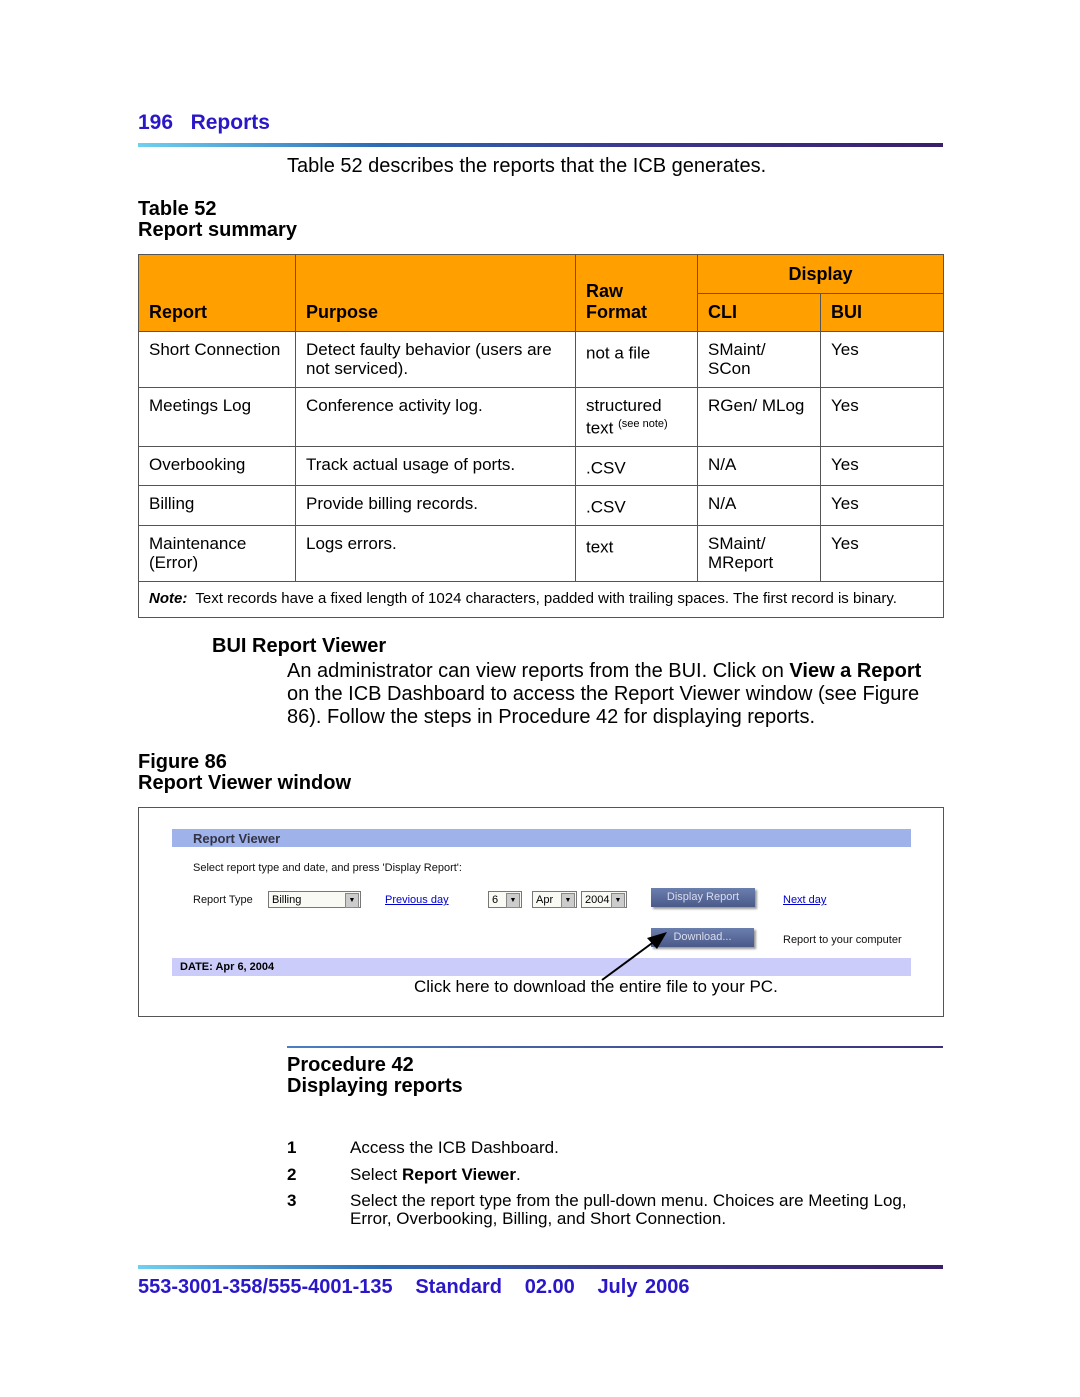 This screenshot has height=1397, width=1080. Describe the element at coordinates (292, 1200) in the screenshot. I see `step-number: 3` at that location.